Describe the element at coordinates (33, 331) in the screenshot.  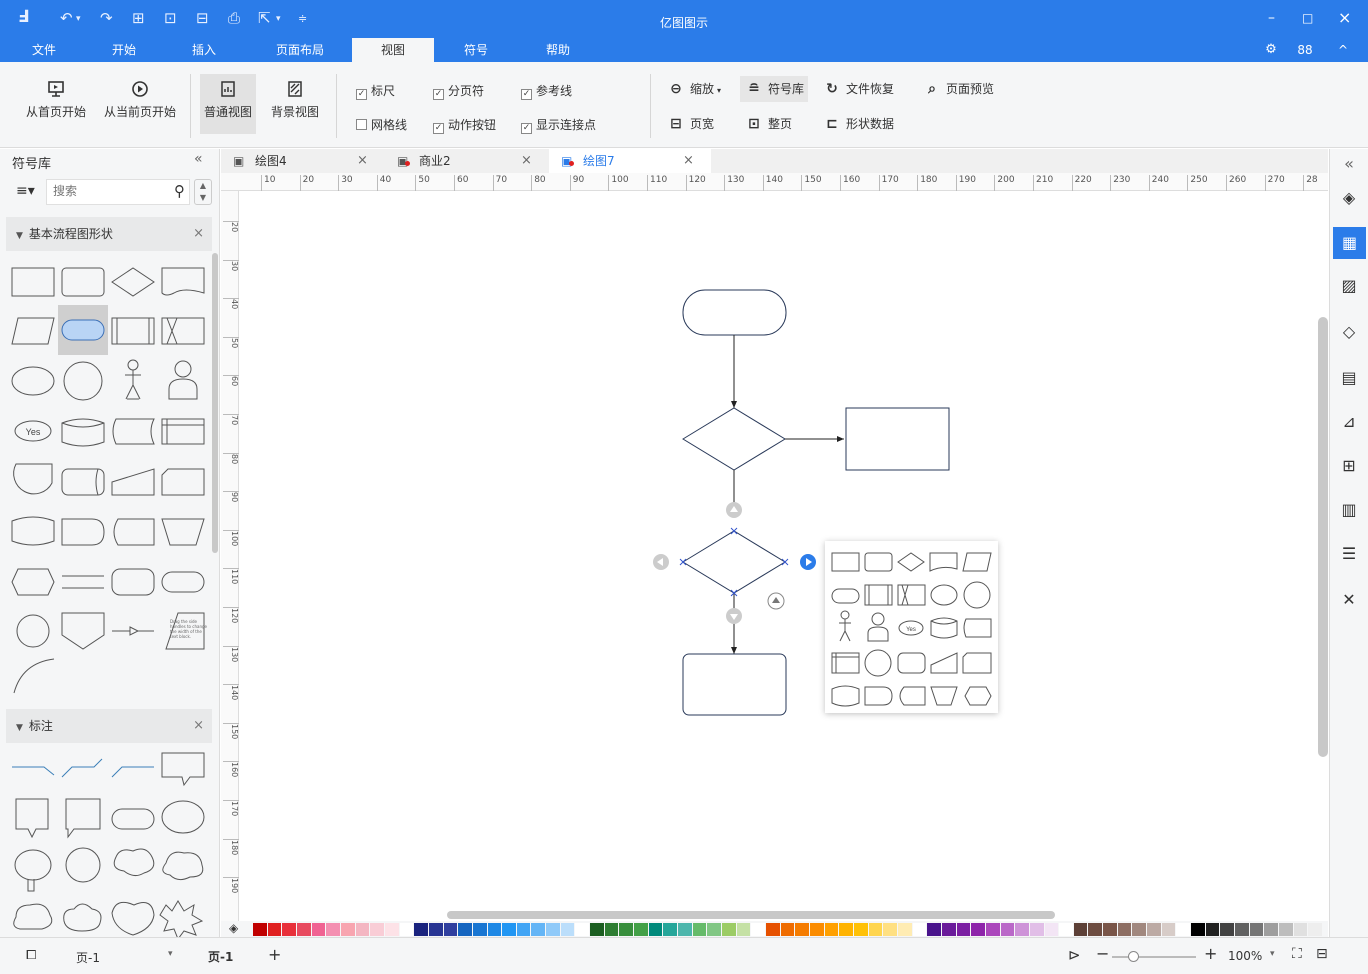
I see `data-shape` at that location.